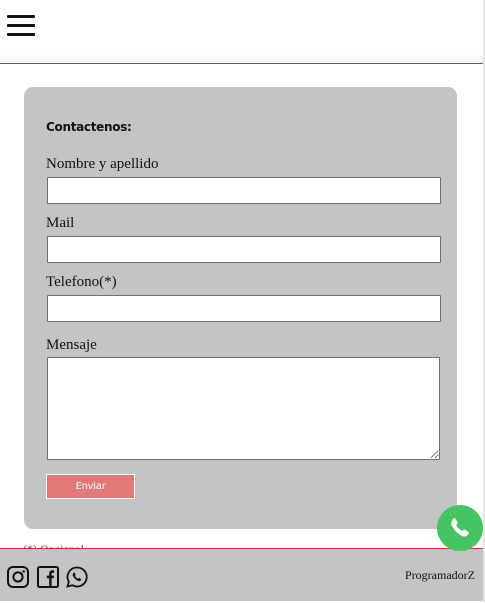 The width and height of the screenshot is (485, 603). I want to click on hamburger-menu-icon, so click(21, 26).